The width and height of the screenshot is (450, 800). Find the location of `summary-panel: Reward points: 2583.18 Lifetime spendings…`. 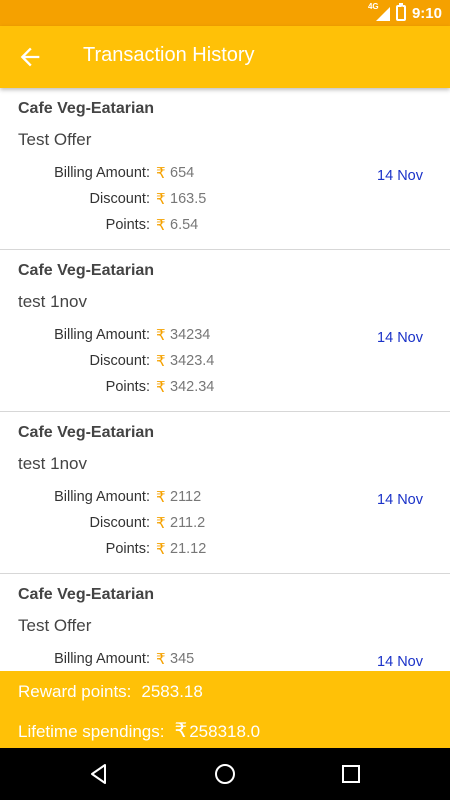

summary-panel: Reward points: 2583.18 Lifetime spendings… is located at coordinates (225, 709).